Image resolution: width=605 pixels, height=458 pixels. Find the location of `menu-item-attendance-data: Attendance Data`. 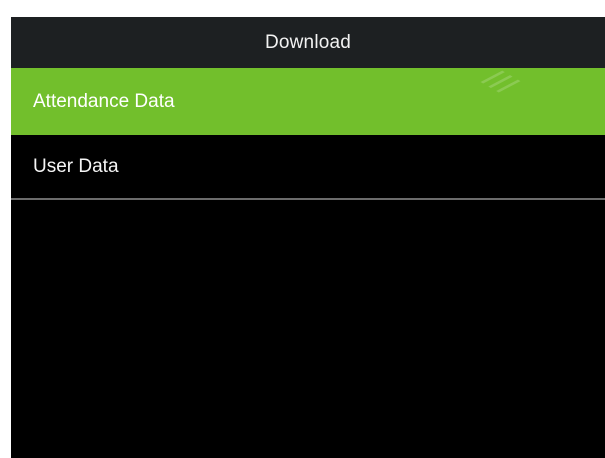

menu-item-attendance-data: Attendance Data is located at coordinates (308, 101).